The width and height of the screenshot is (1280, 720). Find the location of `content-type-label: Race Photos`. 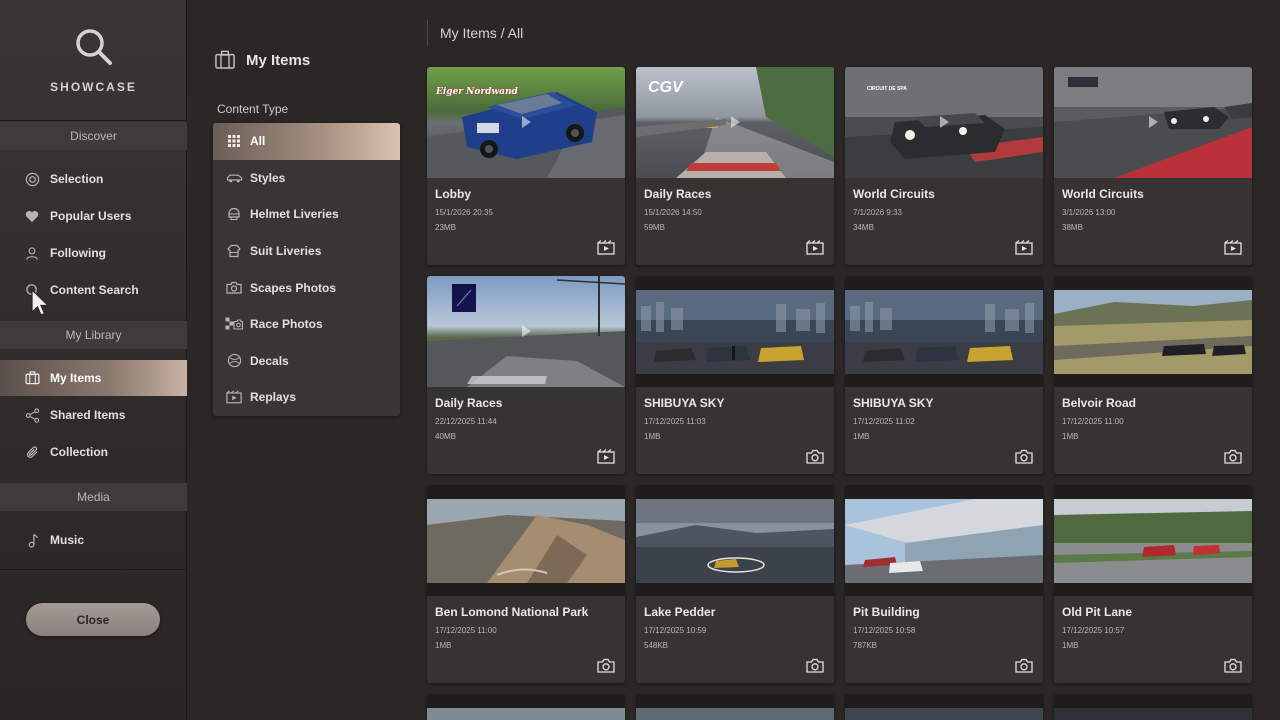

content-type-label: Race Photos is located at coordinates (286, 324).